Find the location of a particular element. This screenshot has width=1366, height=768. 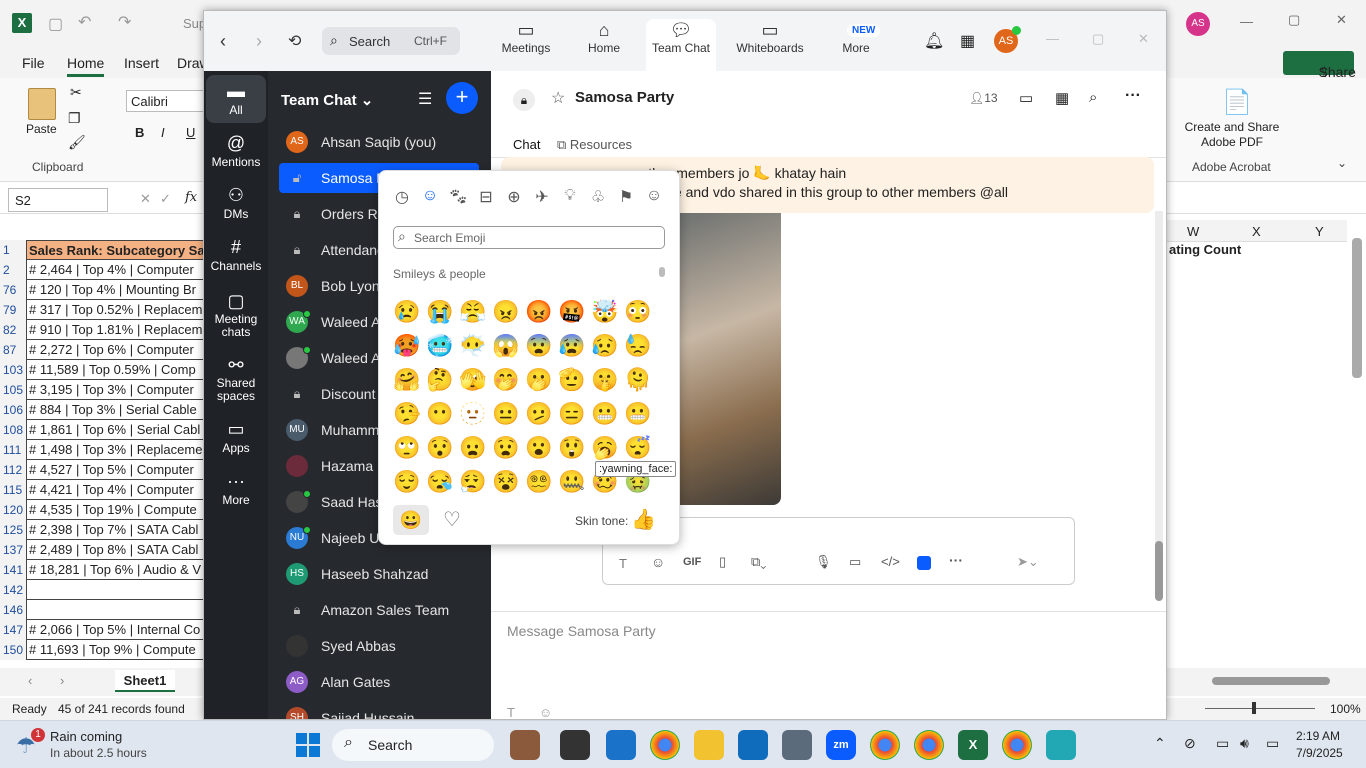

emoji-button: 🤯 is located at coordinates (604, 312).